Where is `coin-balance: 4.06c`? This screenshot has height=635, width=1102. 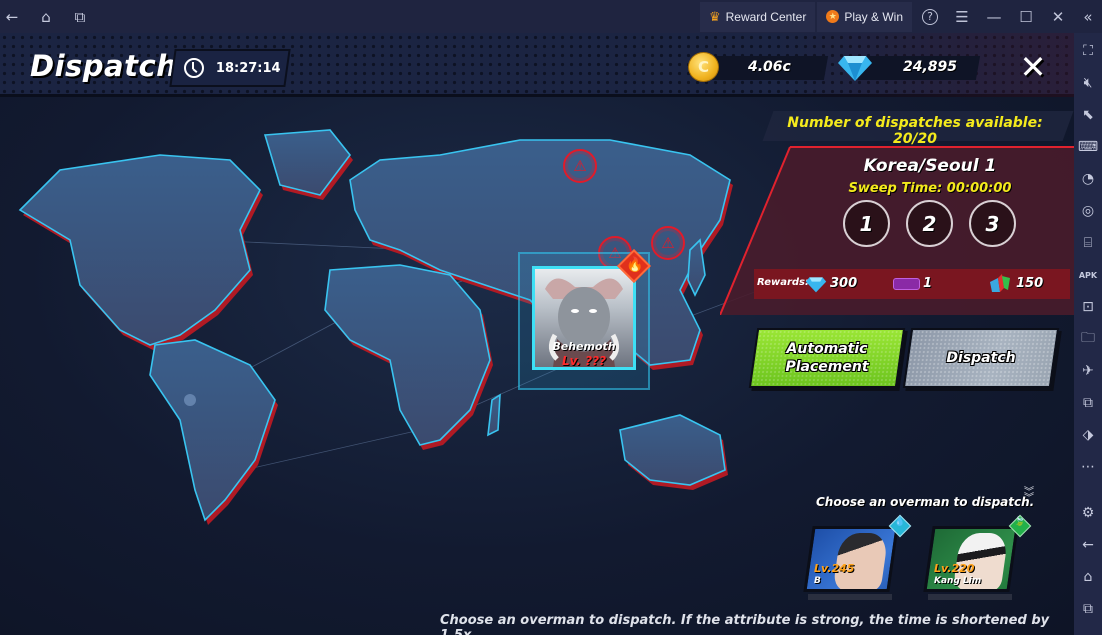 coin-balance: 4.06c is located at coordinates (769, 67).